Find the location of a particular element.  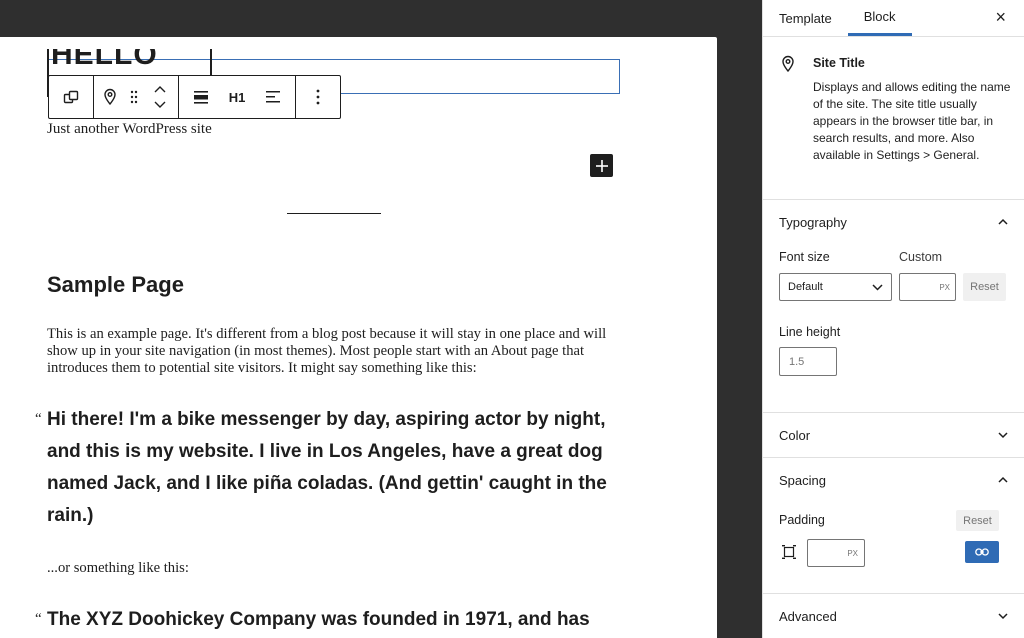

heading-level-button: H1 is located at coordinates (237, 97).